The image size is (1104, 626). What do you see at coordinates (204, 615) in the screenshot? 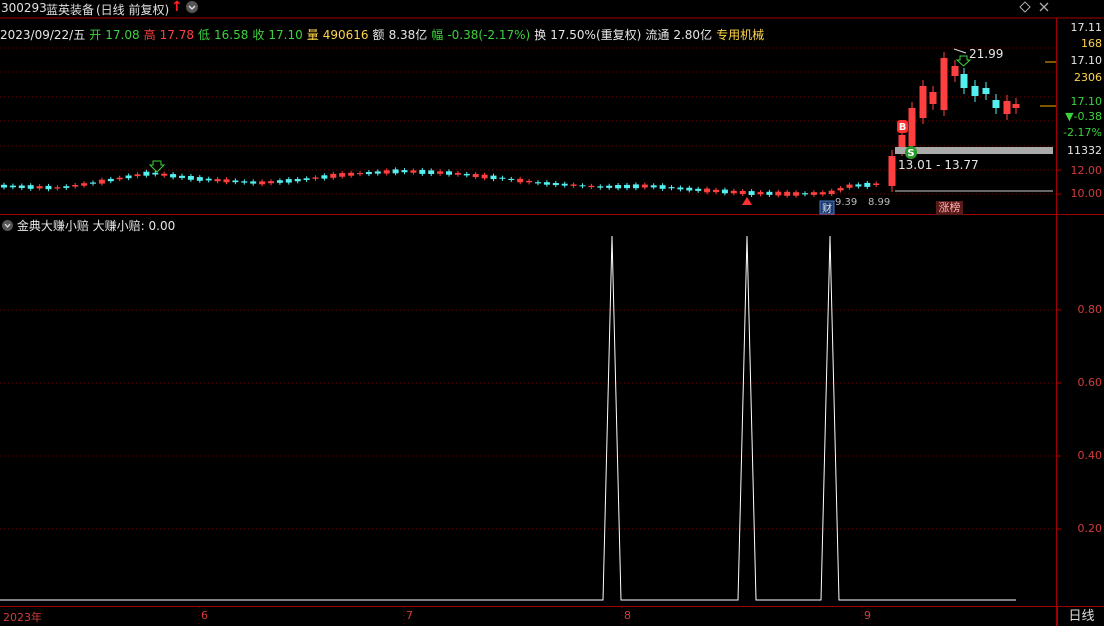
I see `time-label-jun: 6` at bounding box center [204, 615].